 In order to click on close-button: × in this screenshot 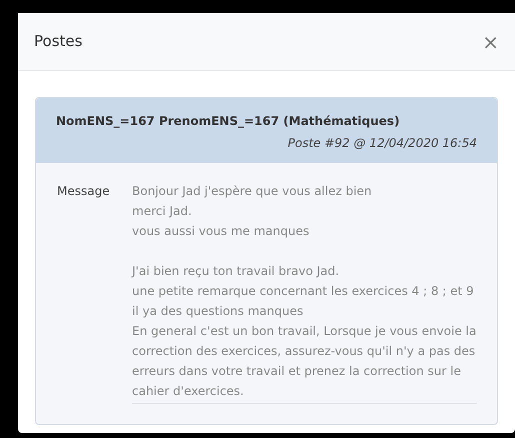, I will do `click(490, 42)`.